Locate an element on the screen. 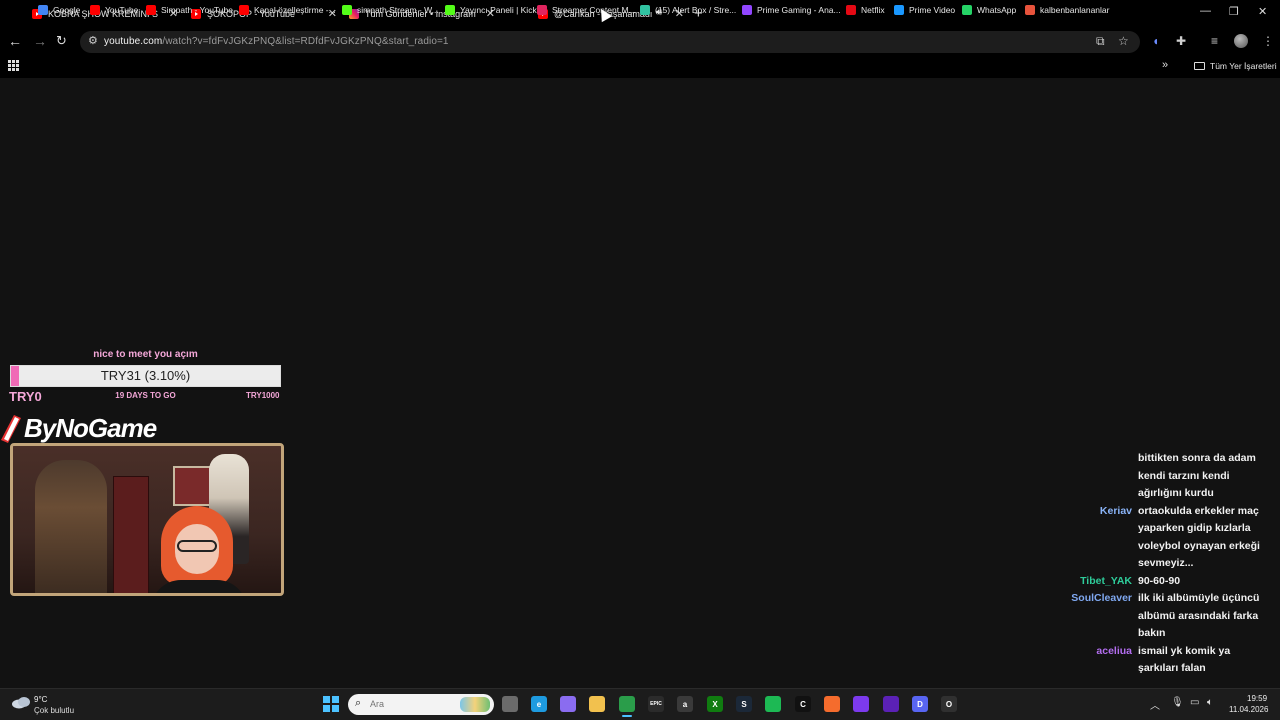 Image resolution: width=1280 pixels, height=720 pixels. profile-avatar is located at coordinates (1241, 41).